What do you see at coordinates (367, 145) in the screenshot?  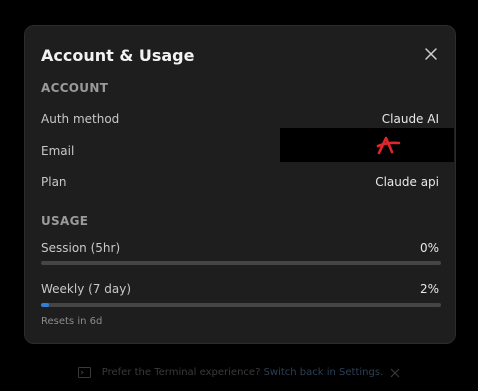 I see `email-redaction-block` at bounding box center [367, 145].